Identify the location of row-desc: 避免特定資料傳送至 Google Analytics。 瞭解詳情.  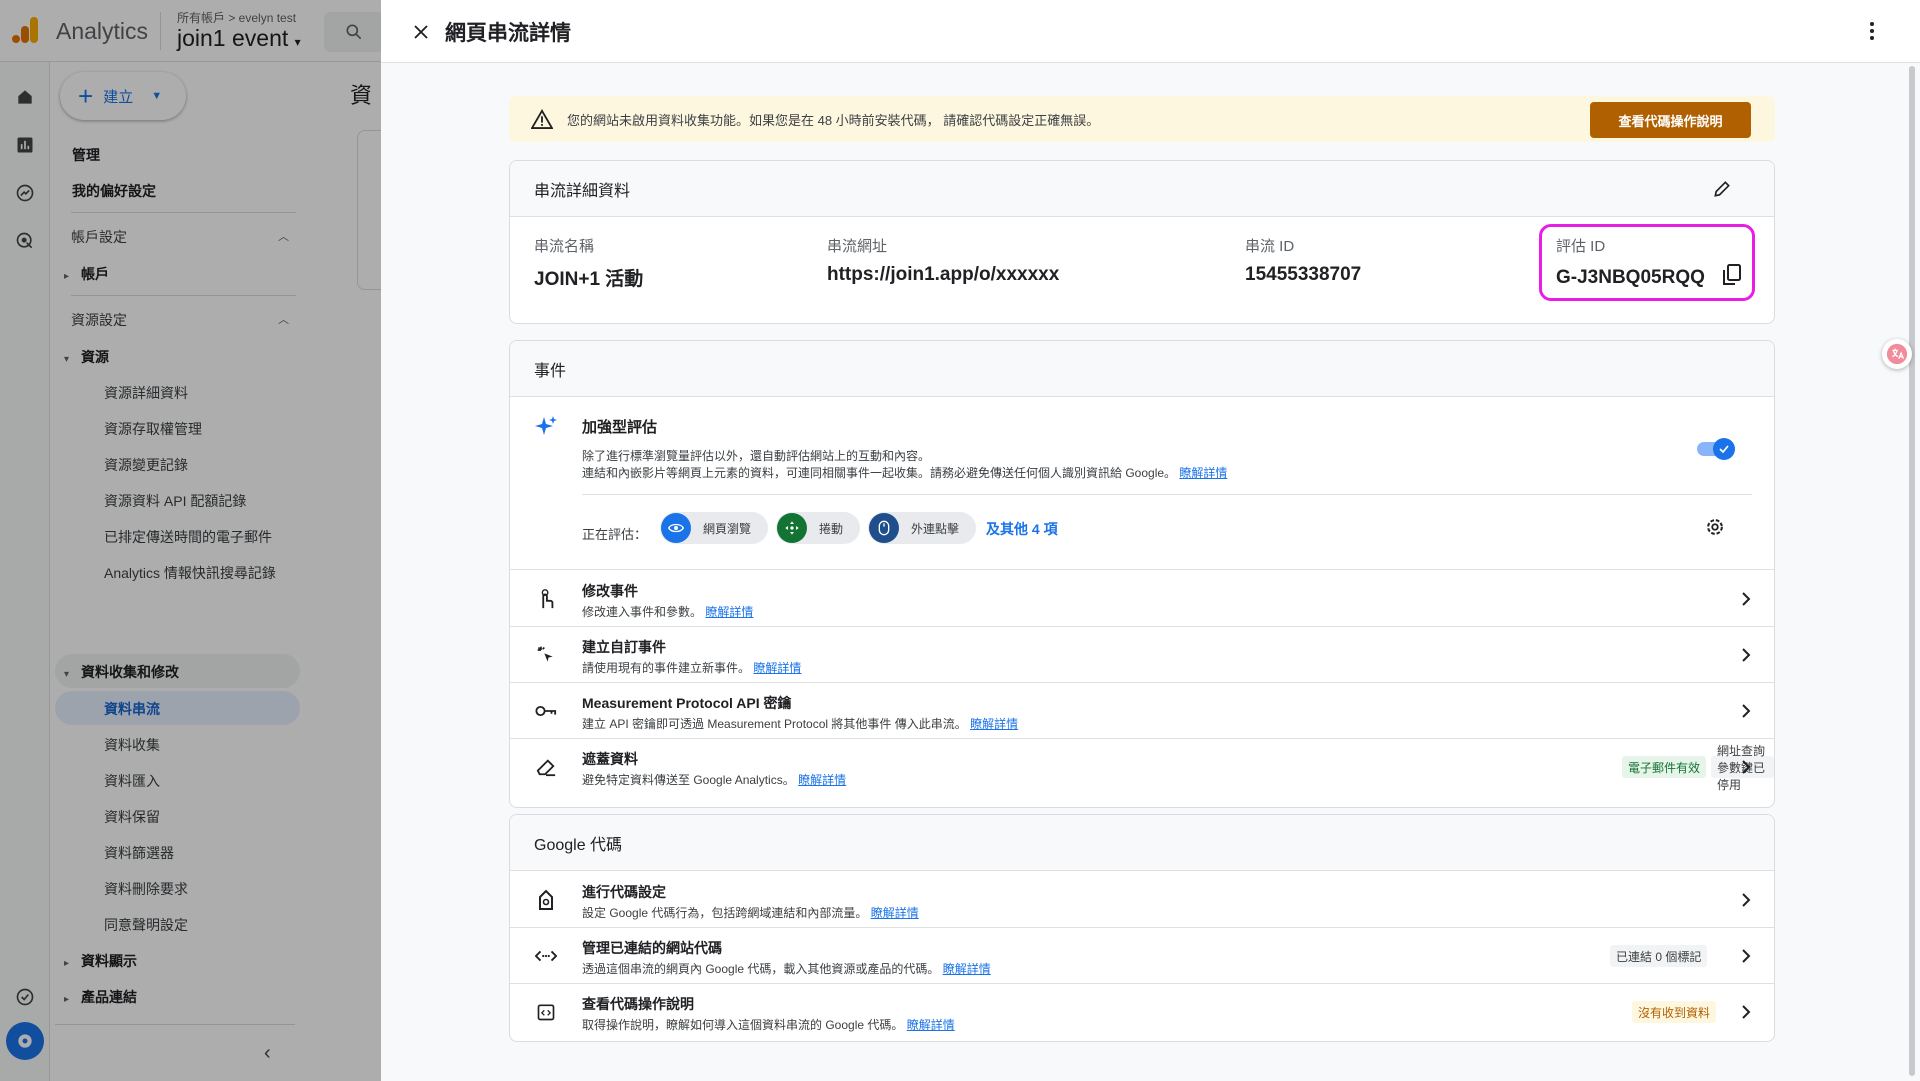
(714, 779).